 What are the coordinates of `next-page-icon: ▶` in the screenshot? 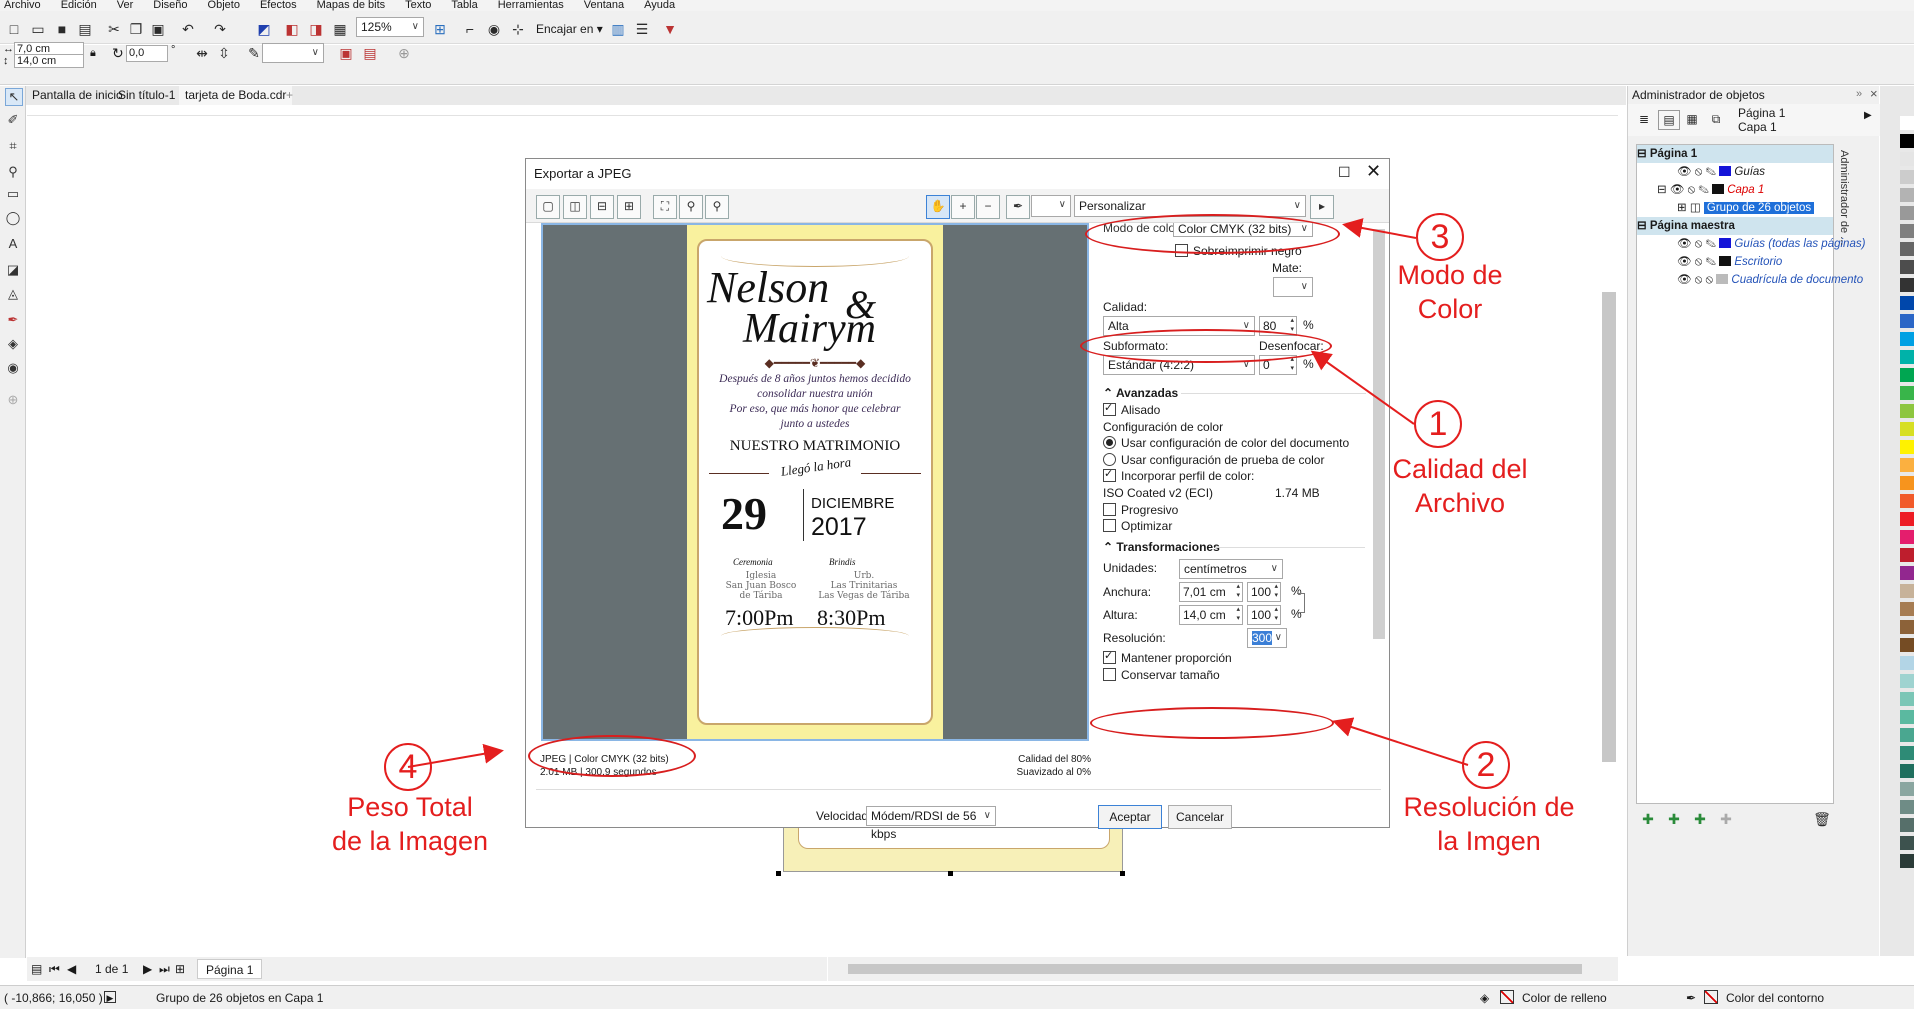 It's located at (147, 969).